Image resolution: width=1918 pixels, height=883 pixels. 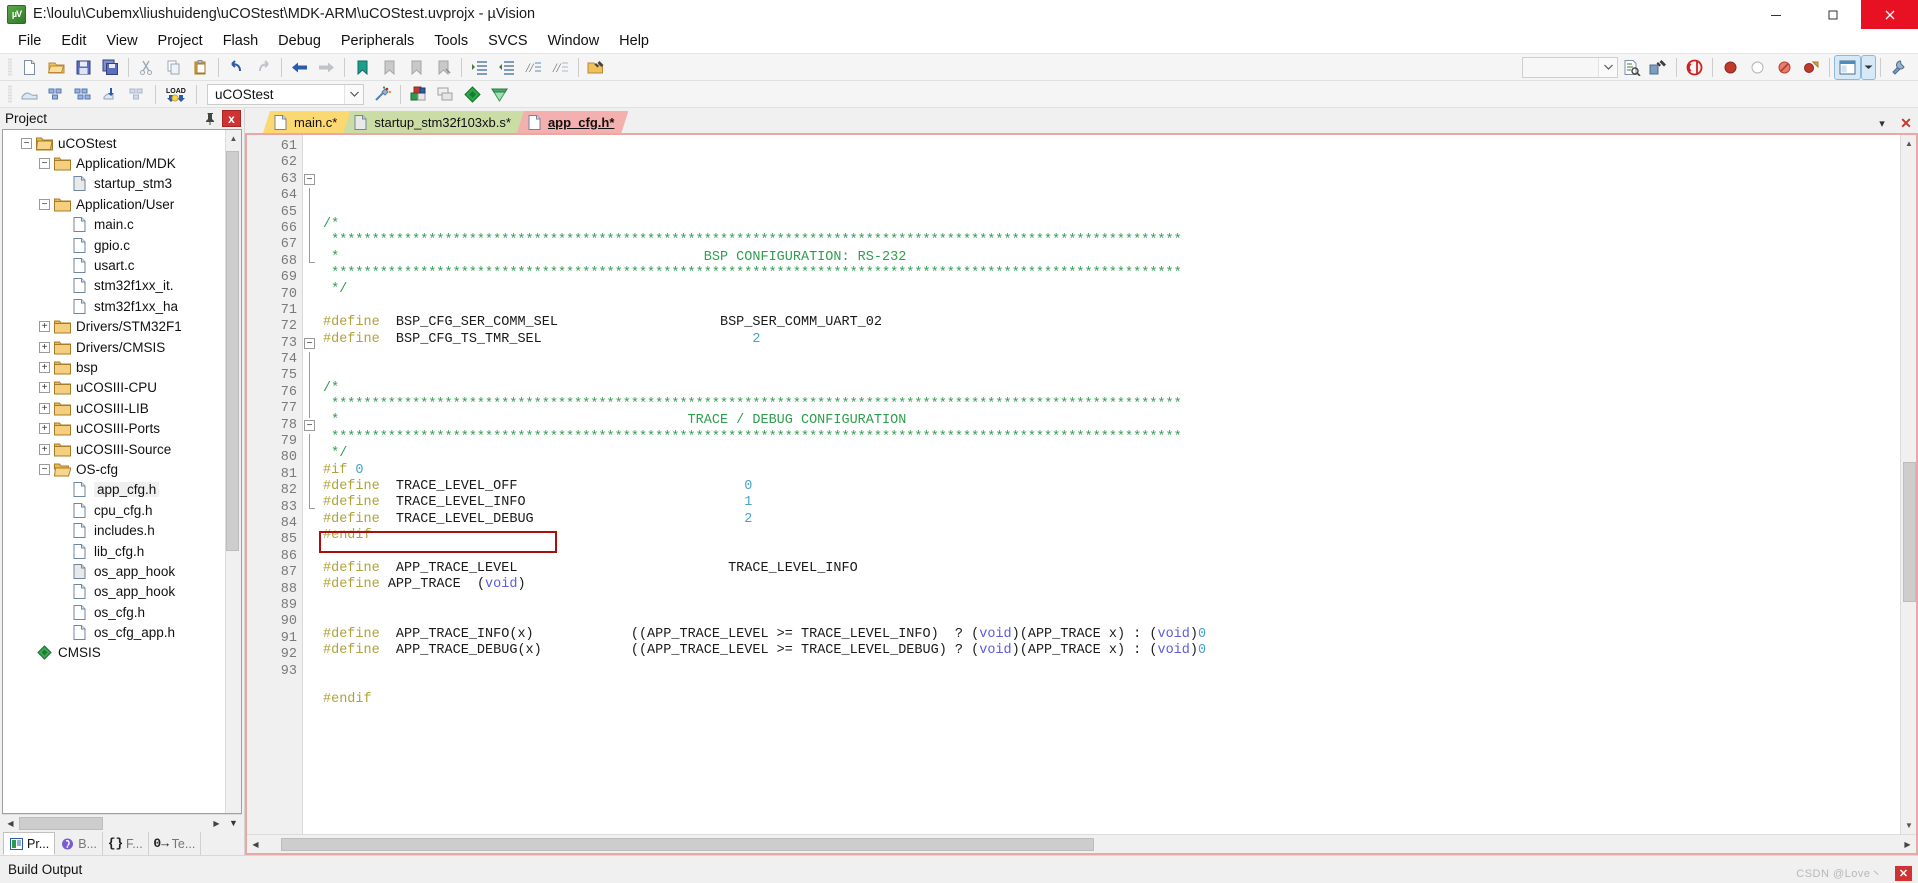 I want to click on tab-list-dropdown-icon: ▾, so click(x=1882, y=123).